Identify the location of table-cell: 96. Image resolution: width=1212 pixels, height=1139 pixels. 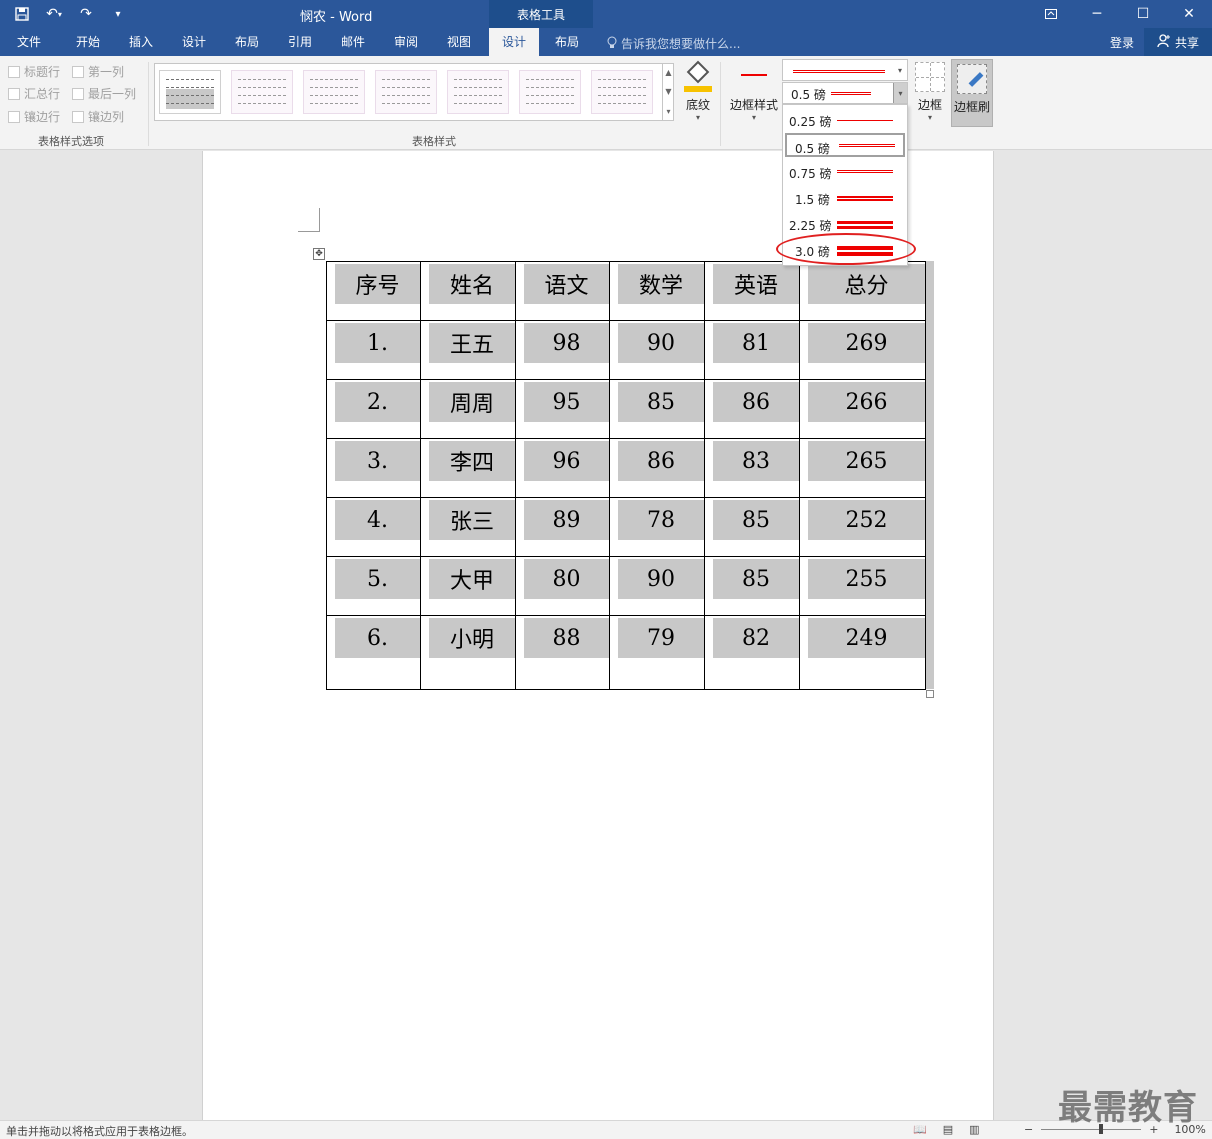
(562, 468).